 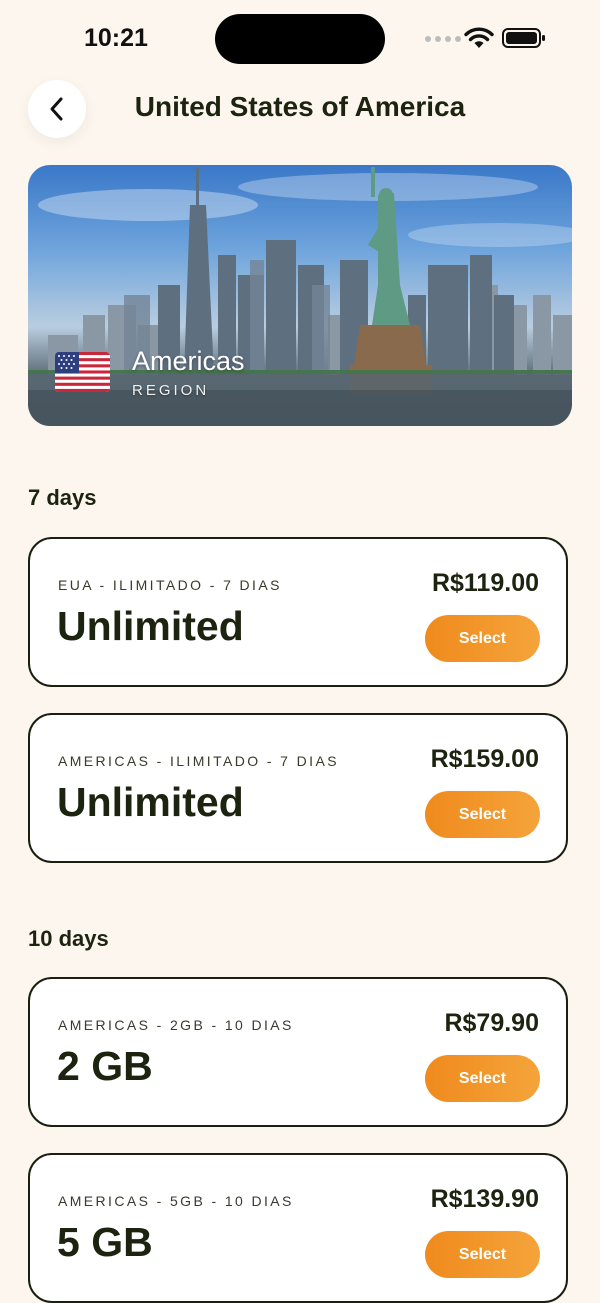 I want to click on plan-price: R$139.90, so click(x=484, y=1199).